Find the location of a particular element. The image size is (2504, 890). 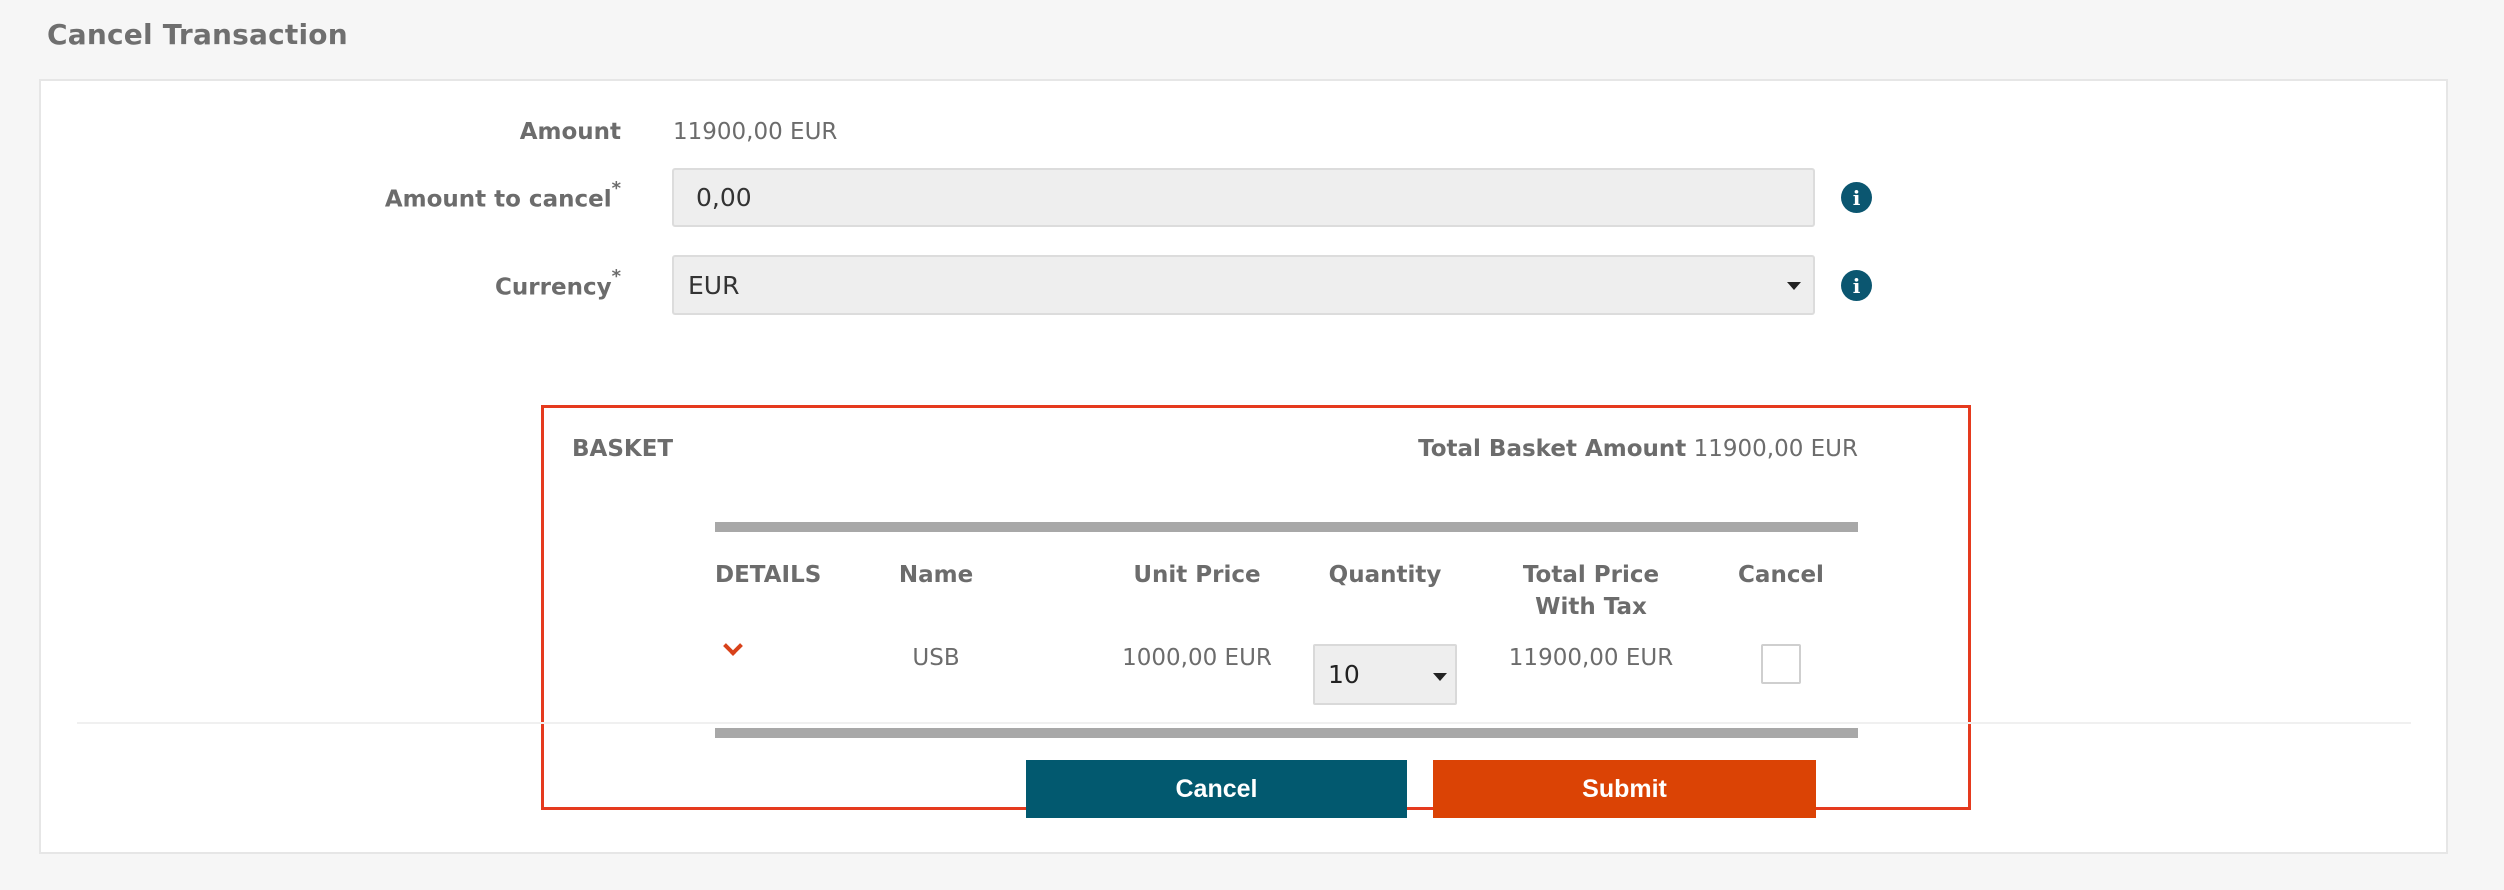

amount-label: Amount is located at coordinates (570, 132).